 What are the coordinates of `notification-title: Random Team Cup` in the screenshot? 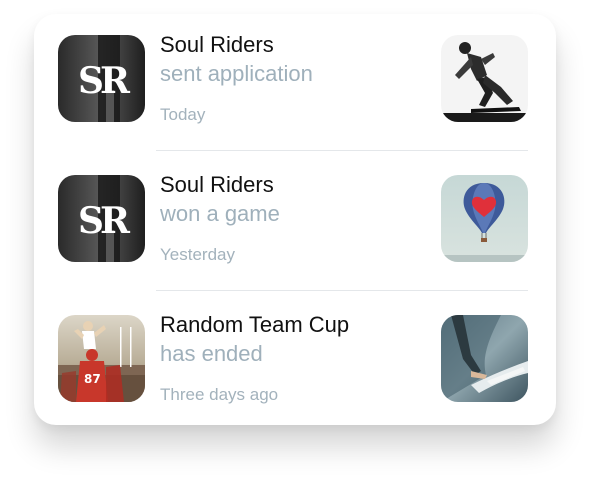 It's located at (255, 324).